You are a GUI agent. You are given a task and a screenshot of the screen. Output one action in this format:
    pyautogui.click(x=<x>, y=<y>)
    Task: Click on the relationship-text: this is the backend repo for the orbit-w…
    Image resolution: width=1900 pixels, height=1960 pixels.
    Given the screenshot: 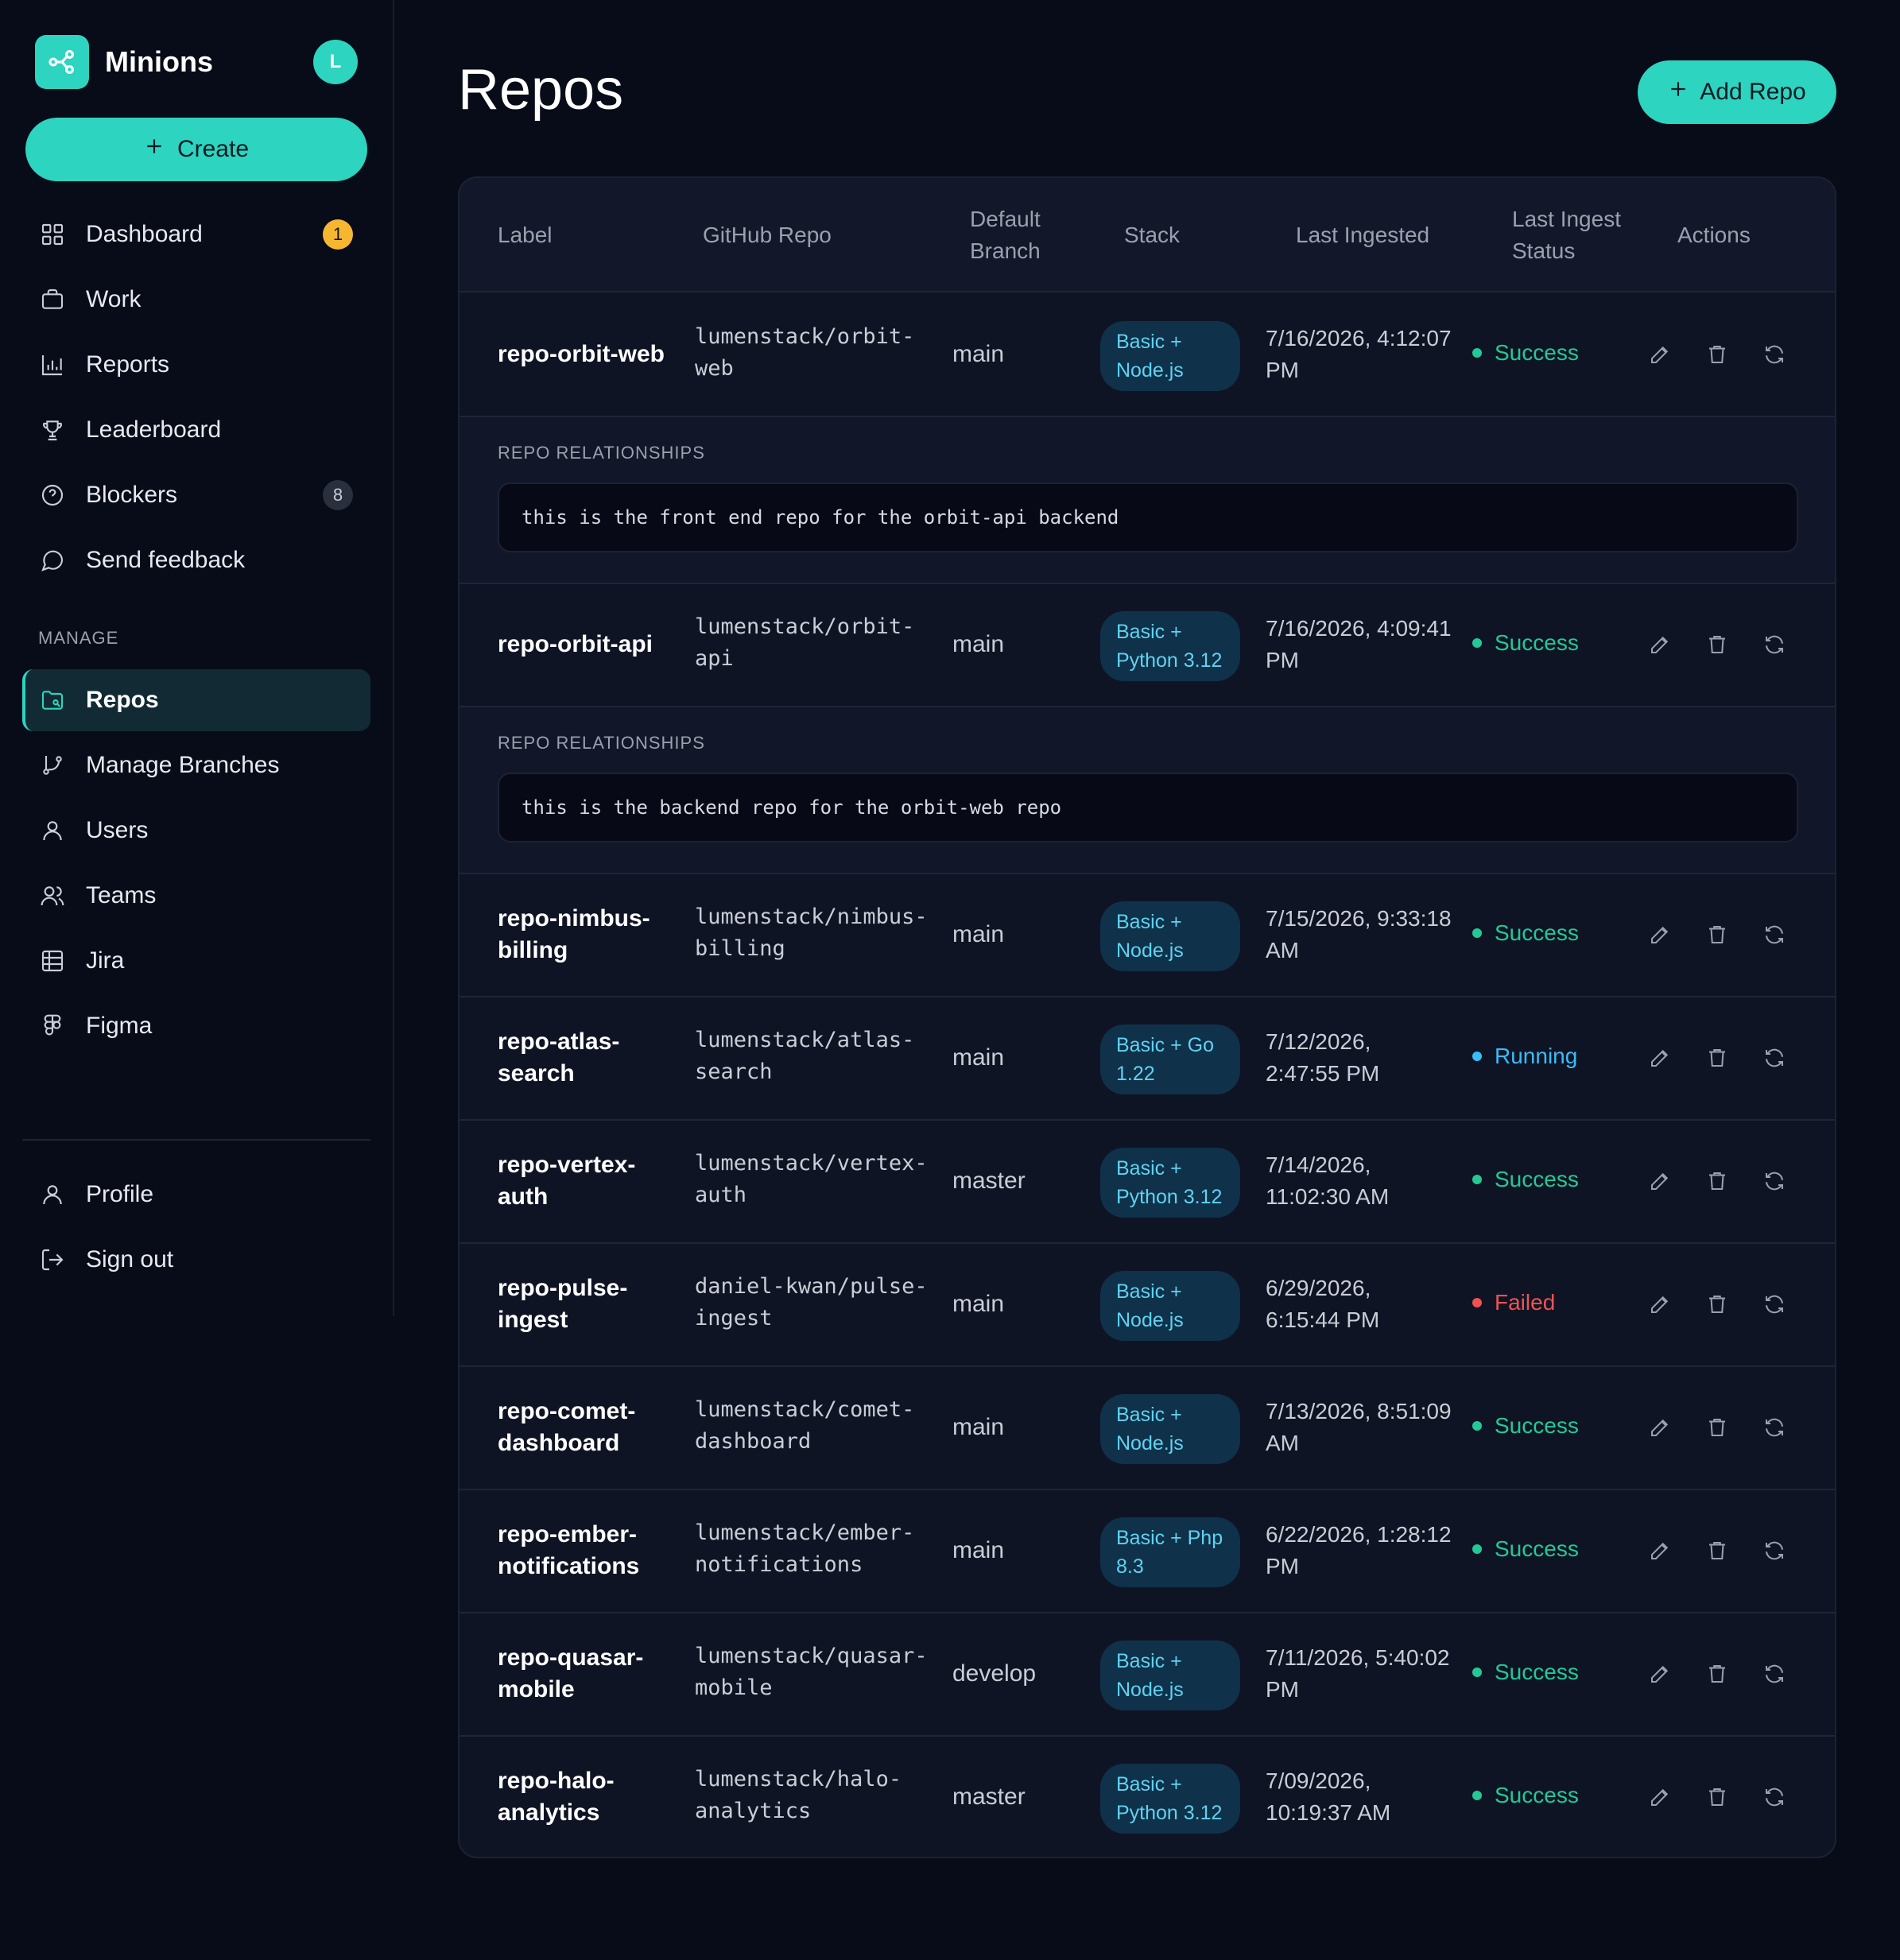 What is the action you would take?
    pyautogui.click(x=1148, y=808)
    